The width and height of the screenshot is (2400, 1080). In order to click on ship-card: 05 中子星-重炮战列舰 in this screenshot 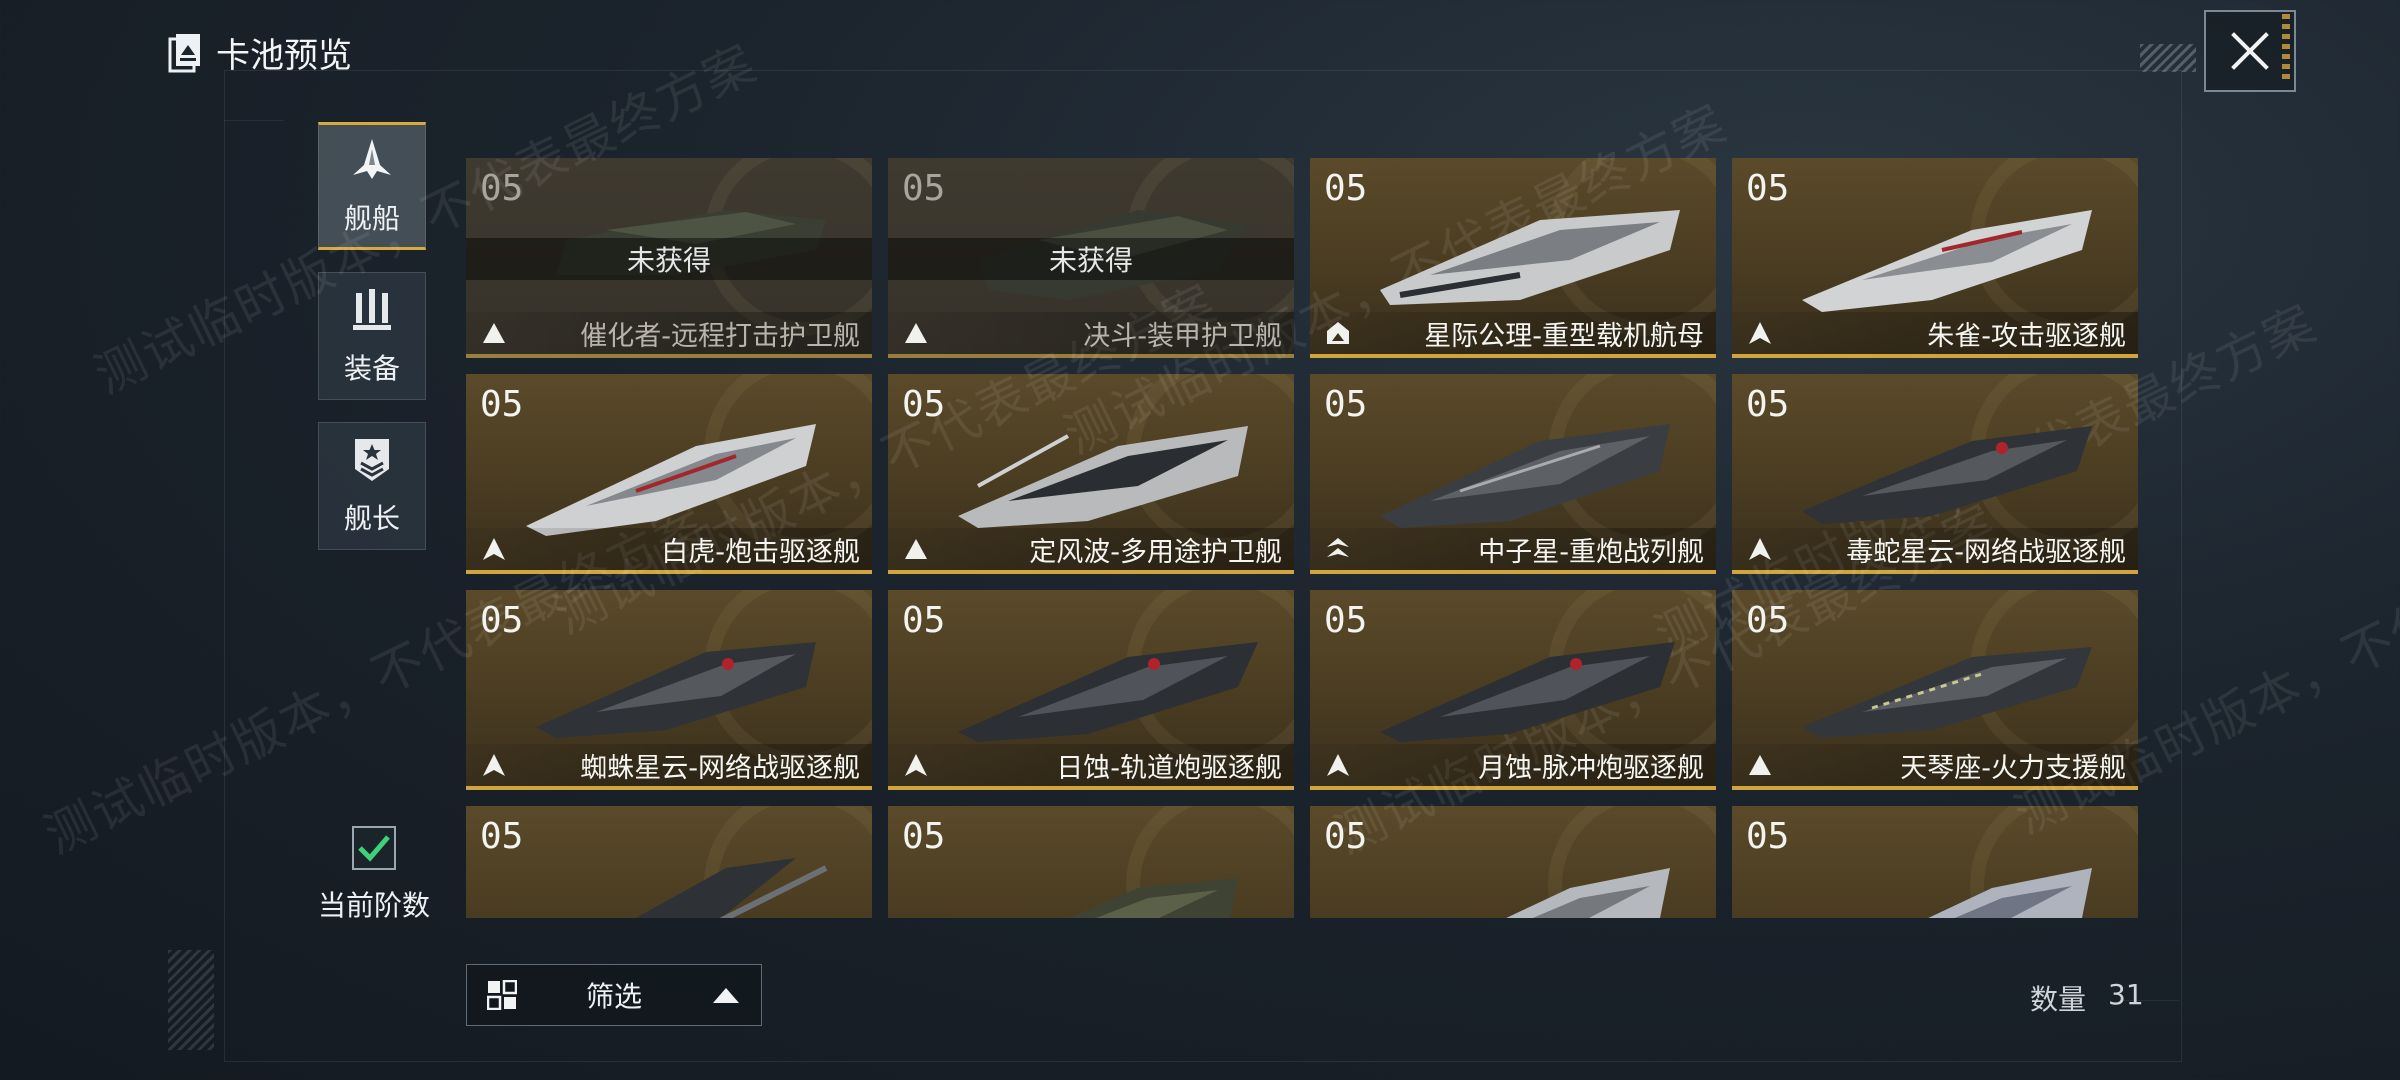, I will do `click(1513, 474)`.